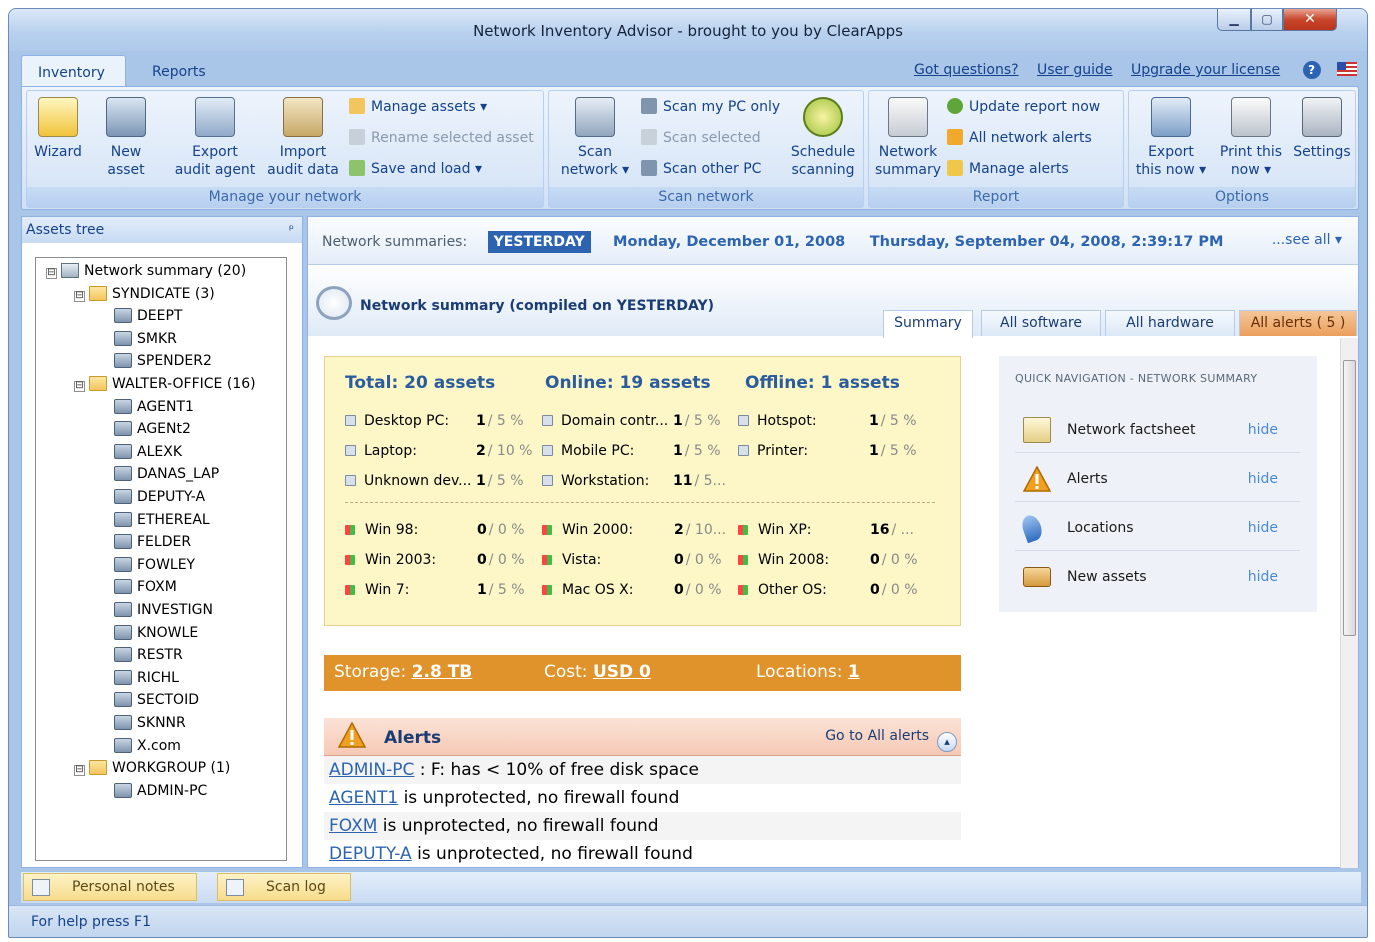 Image resolution: width=1375 pixels, height=942 pixels. I want to click on tree-item: SKNNR, so click(150, 723).